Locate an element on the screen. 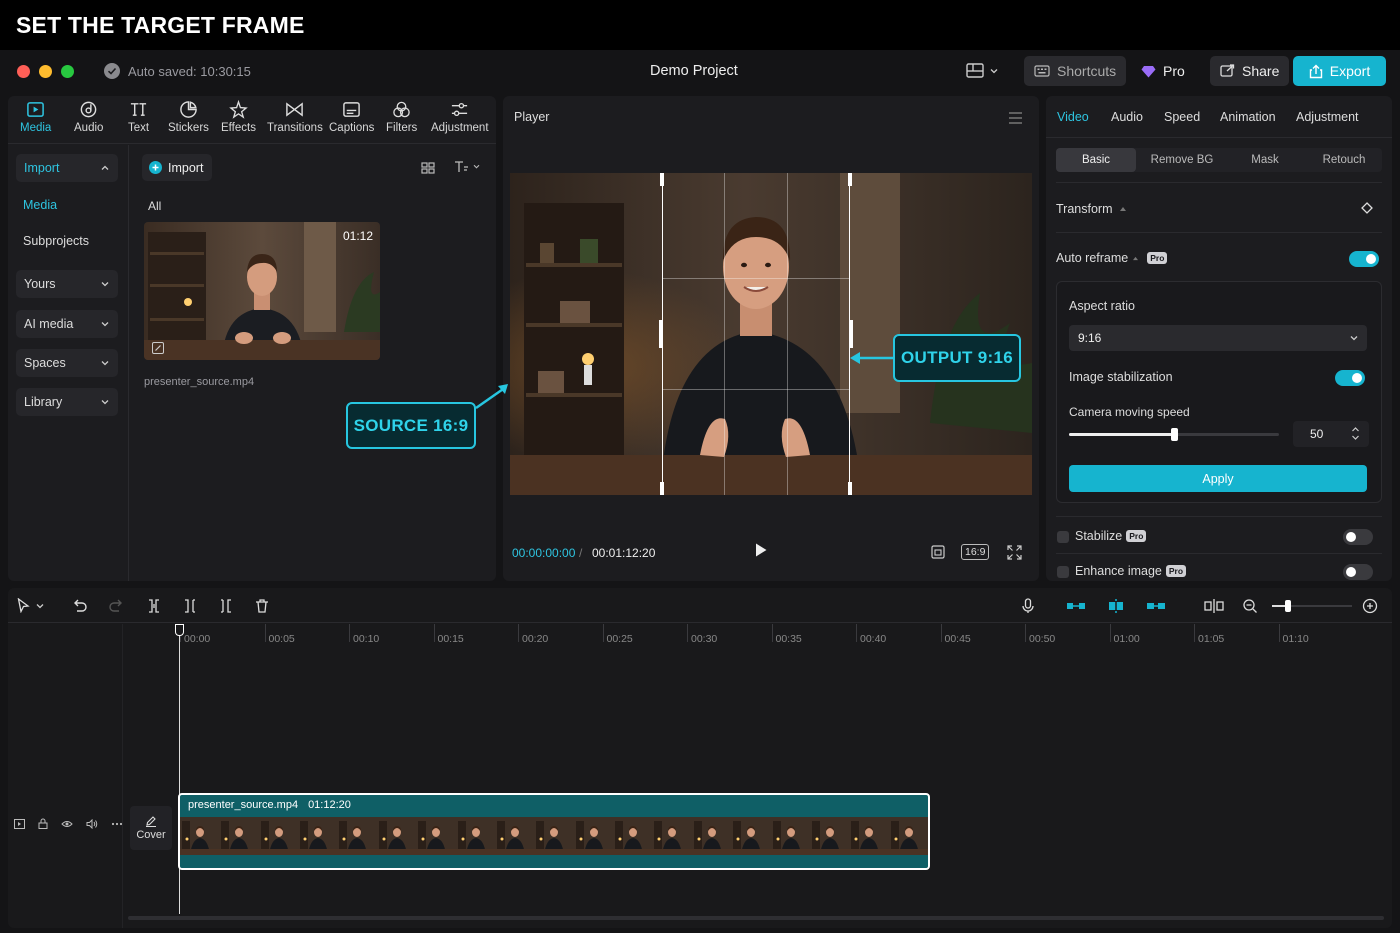  sidebar-item-media: Media is located at coordinates (40, 205).